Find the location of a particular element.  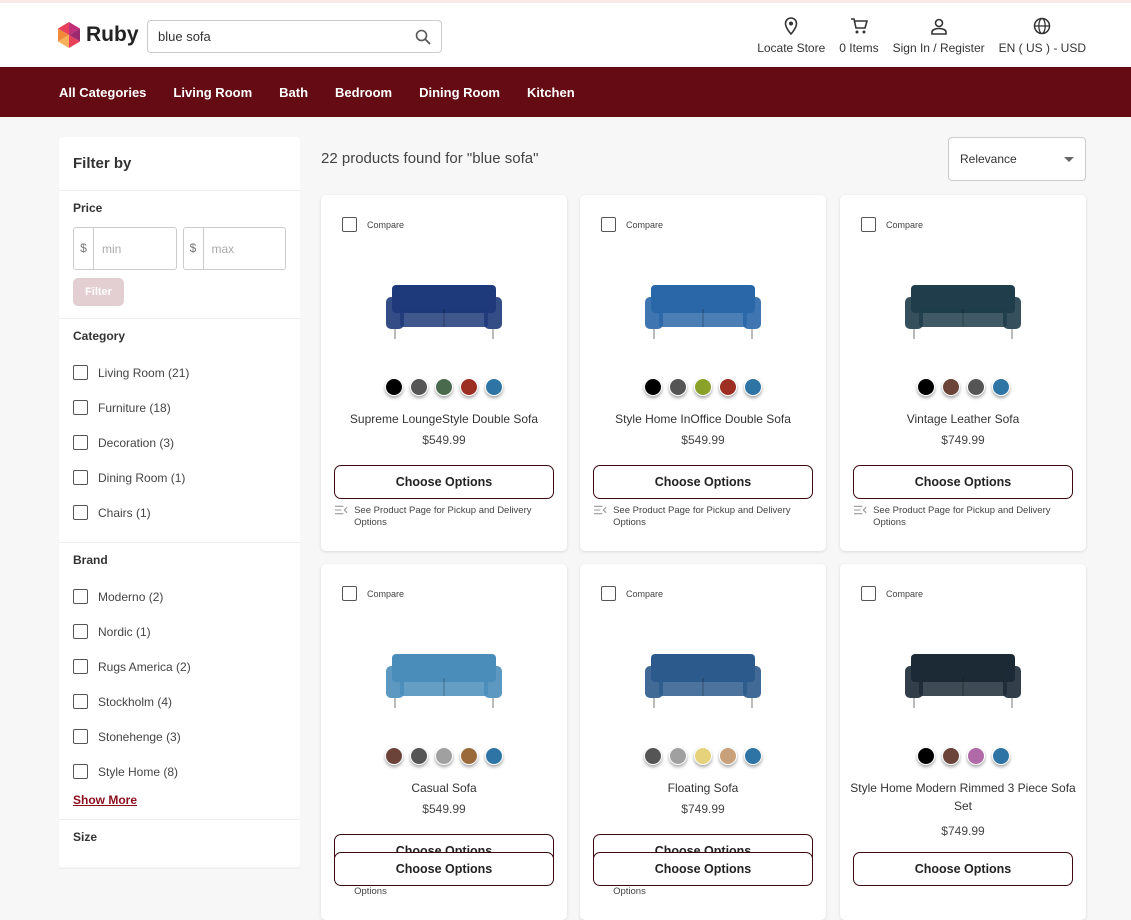

brands-option: Nordic (1) is located at coordinates (179, 631).